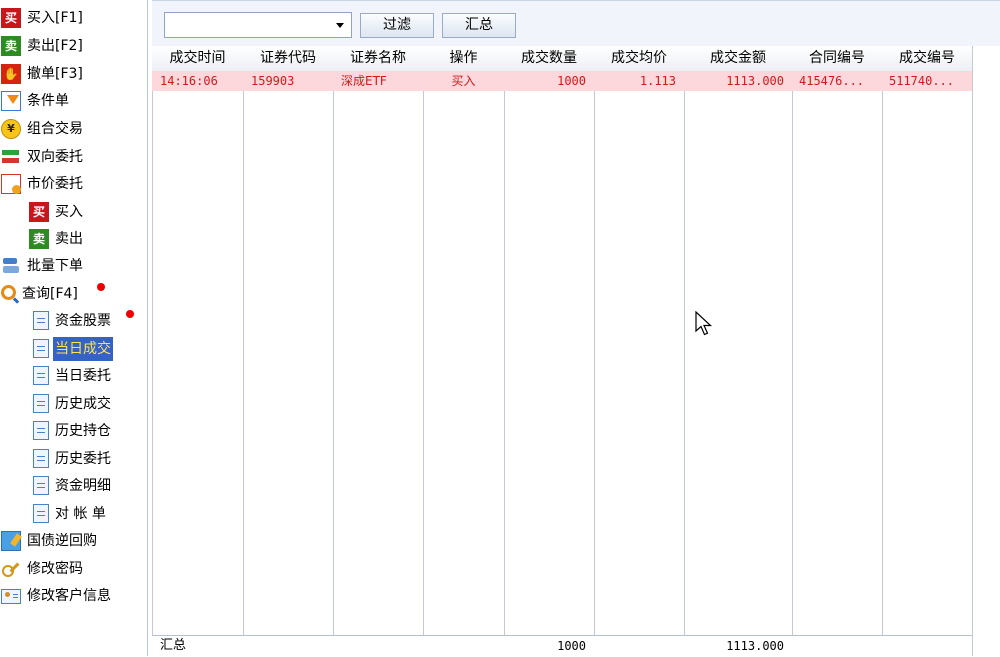  Describe the element at coordinates (173, 645) in the screenshot. I see `total-label: 汇总` at that location.